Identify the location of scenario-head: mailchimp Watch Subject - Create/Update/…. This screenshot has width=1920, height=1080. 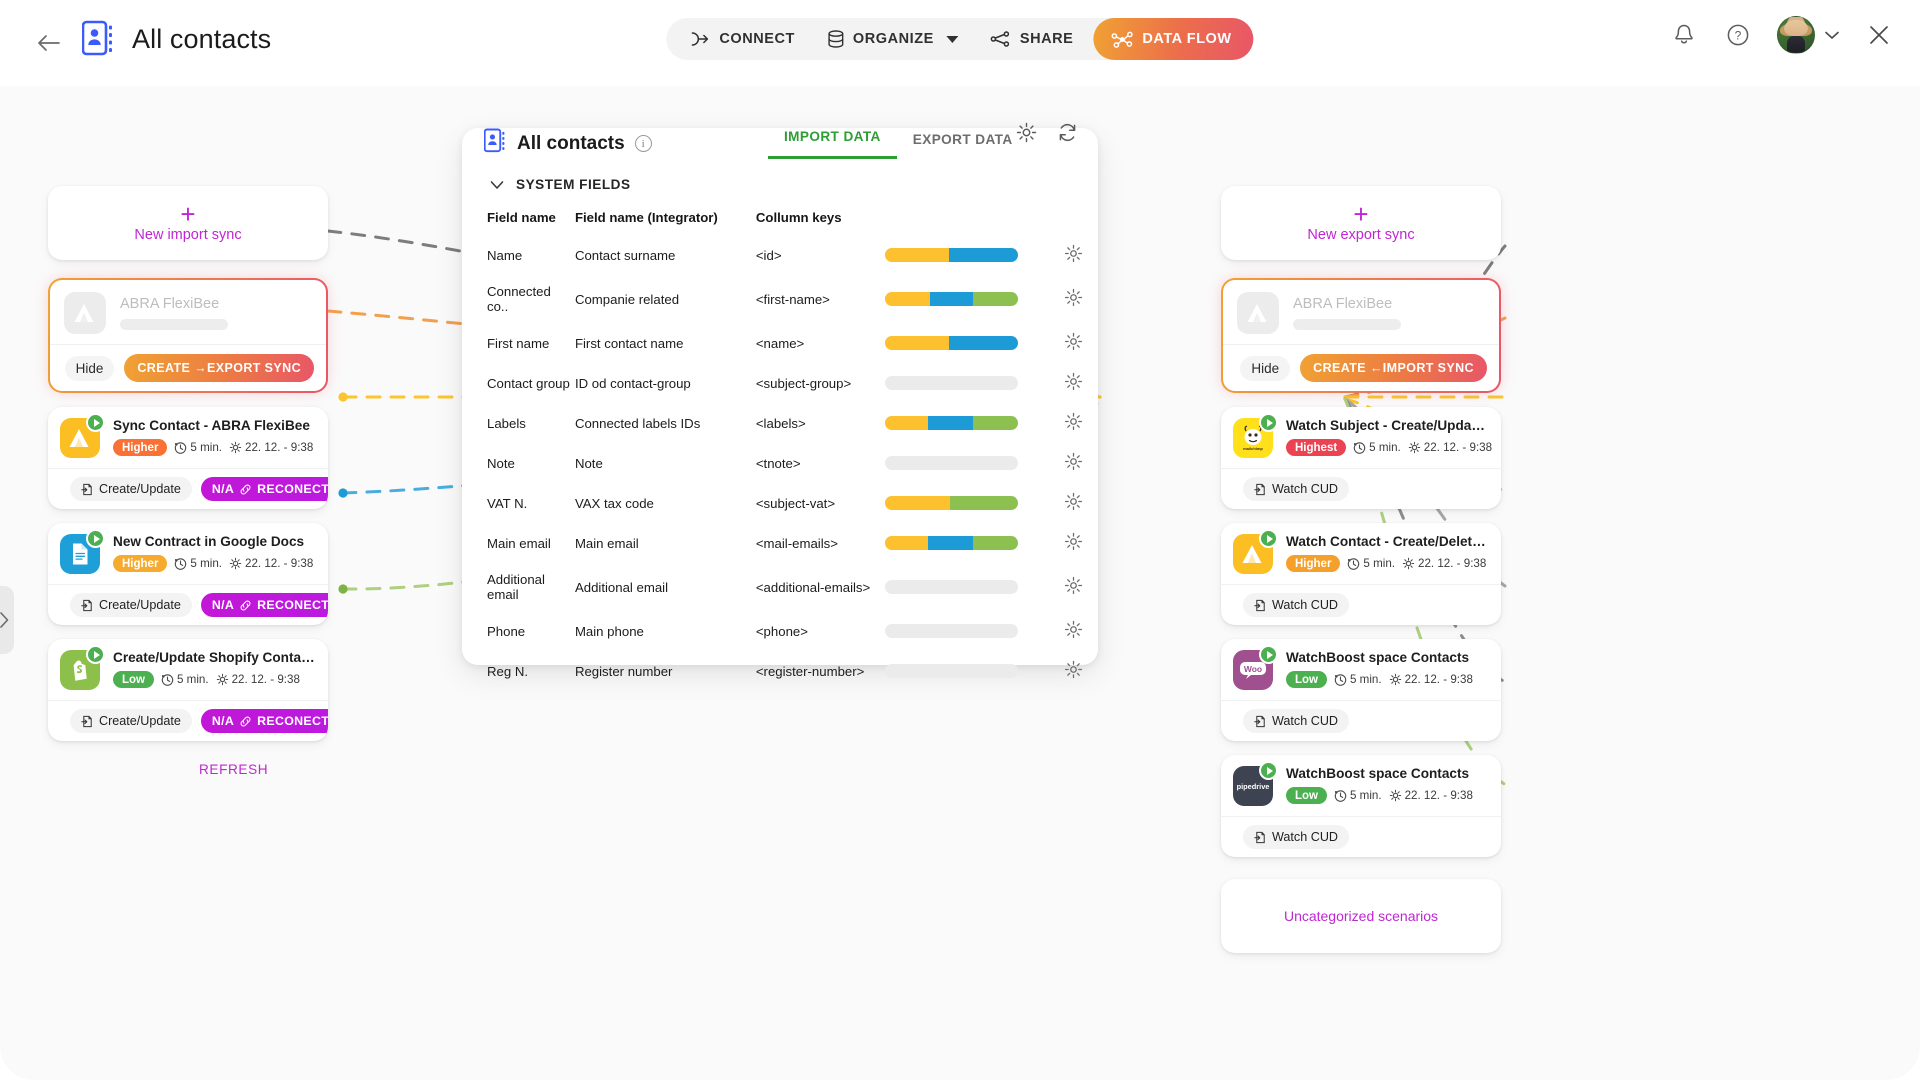
(1361, 437).